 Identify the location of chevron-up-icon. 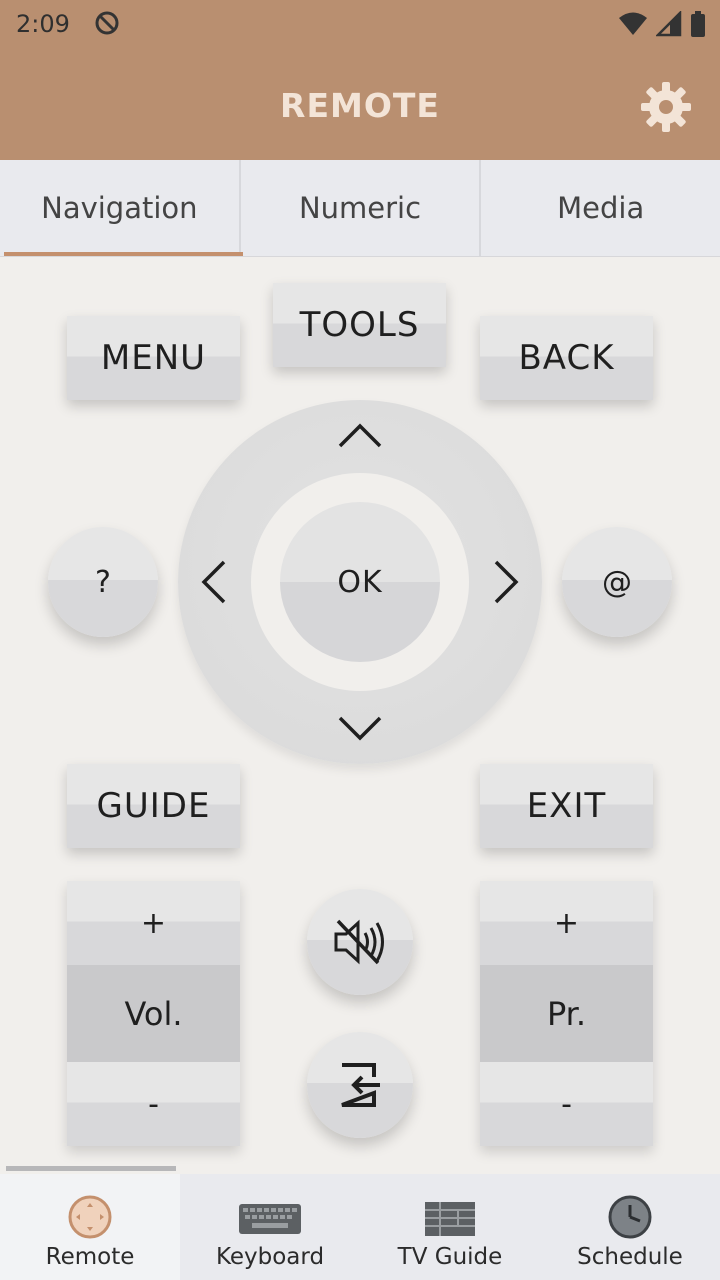
(360, 438).